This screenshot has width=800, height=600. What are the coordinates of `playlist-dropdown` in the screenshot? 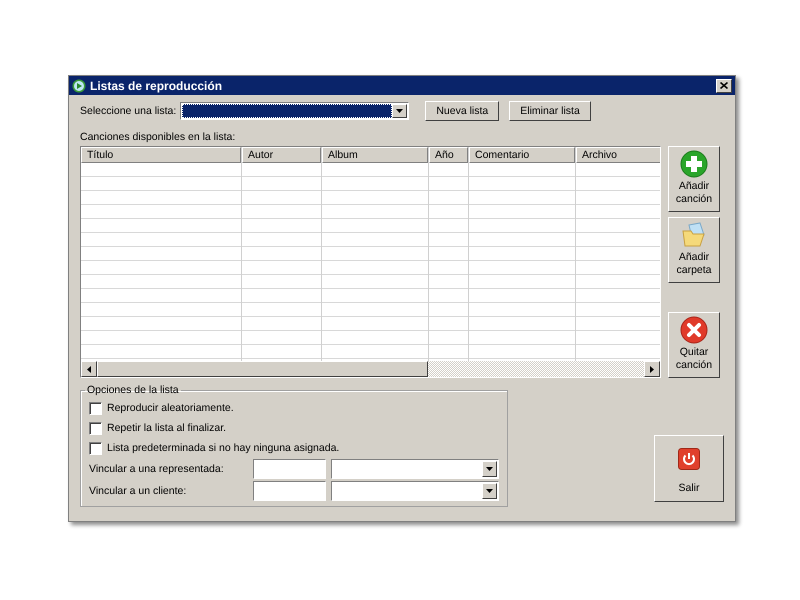 It's located at (295, 111).